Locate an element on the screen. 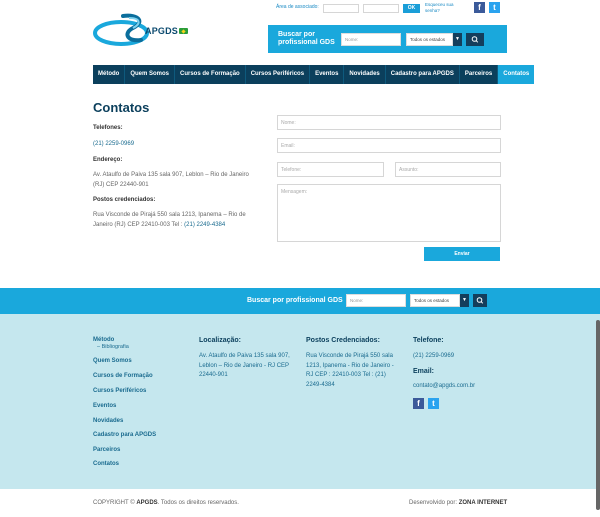  footer-nav-novidades: Novidades is located at coordinates (108, 421).